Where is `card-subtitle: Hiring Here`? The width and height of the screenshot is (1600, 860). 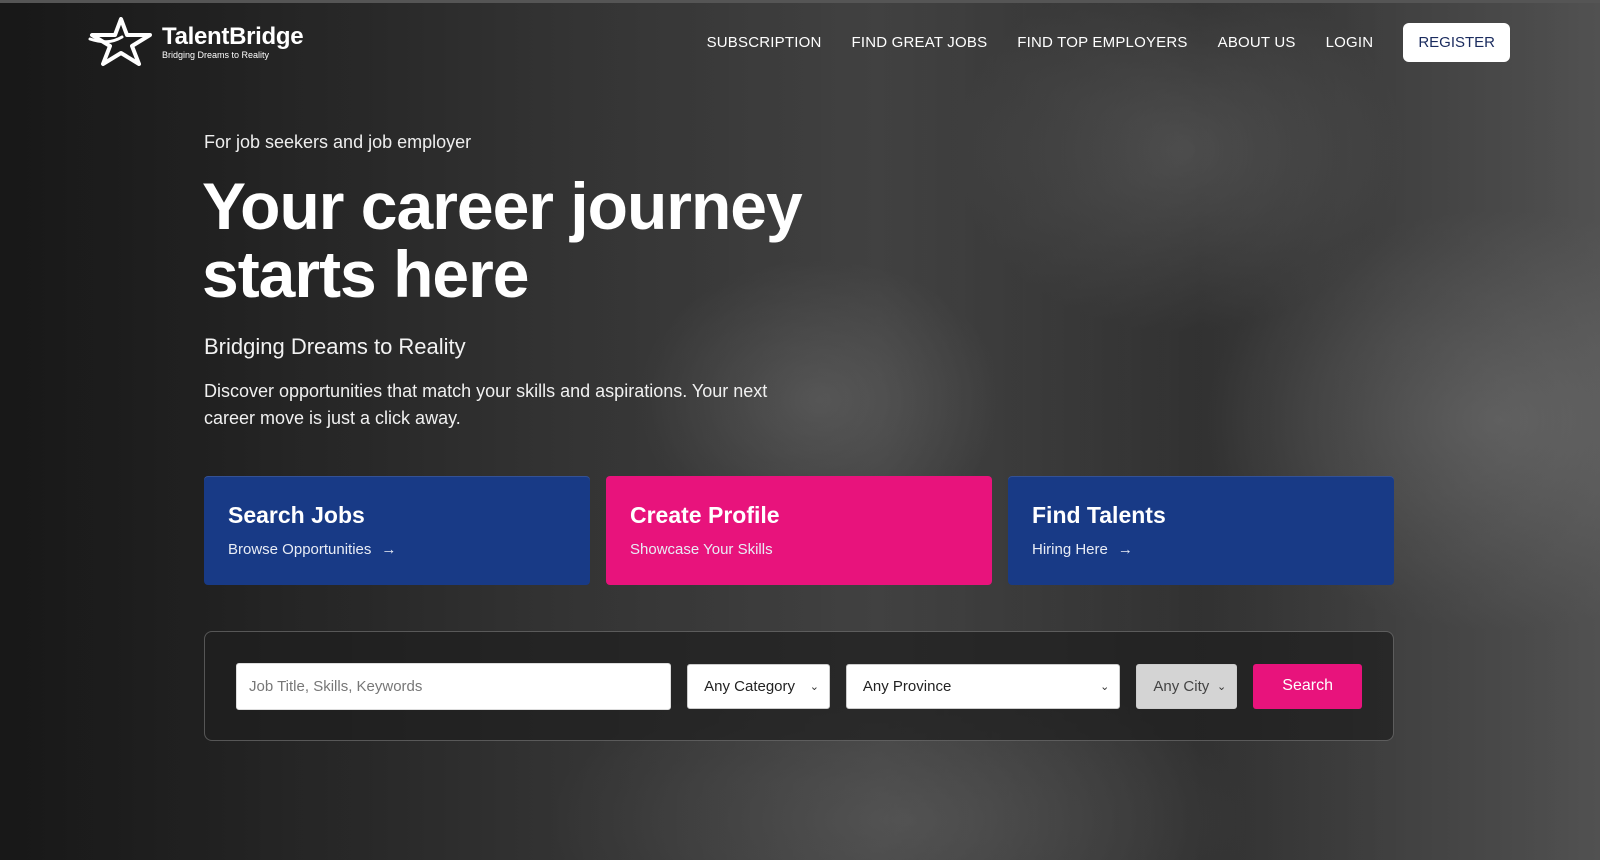 card-subtitle: Hiring Here is located at coordinates (1070, 549).